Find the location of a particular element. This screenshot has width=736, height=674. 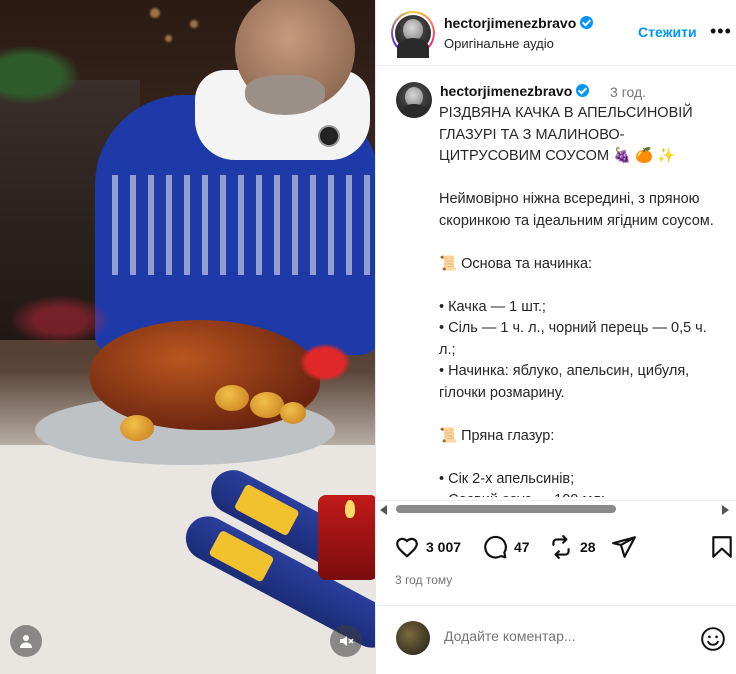

user-icon is located at coordinates (26, 641).